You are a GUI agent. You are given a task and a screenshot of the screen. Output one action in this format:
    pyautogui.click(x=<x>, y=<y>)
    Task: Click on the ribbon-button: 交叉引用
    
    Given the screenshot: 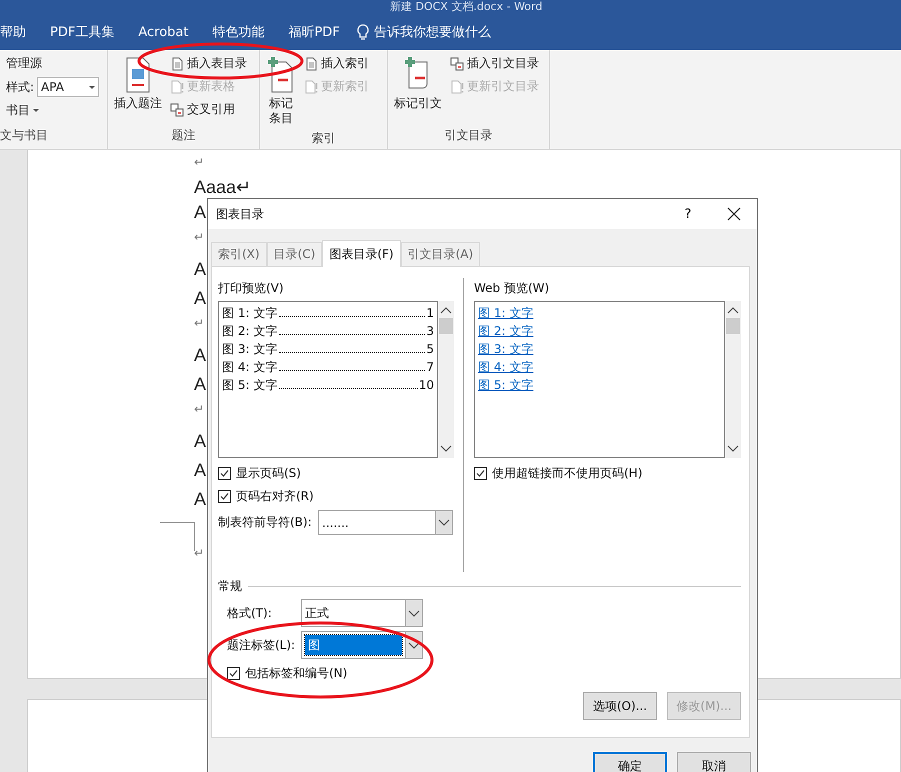 What is the action you would take?
    pyautogui.click(x=208, y=109)
    